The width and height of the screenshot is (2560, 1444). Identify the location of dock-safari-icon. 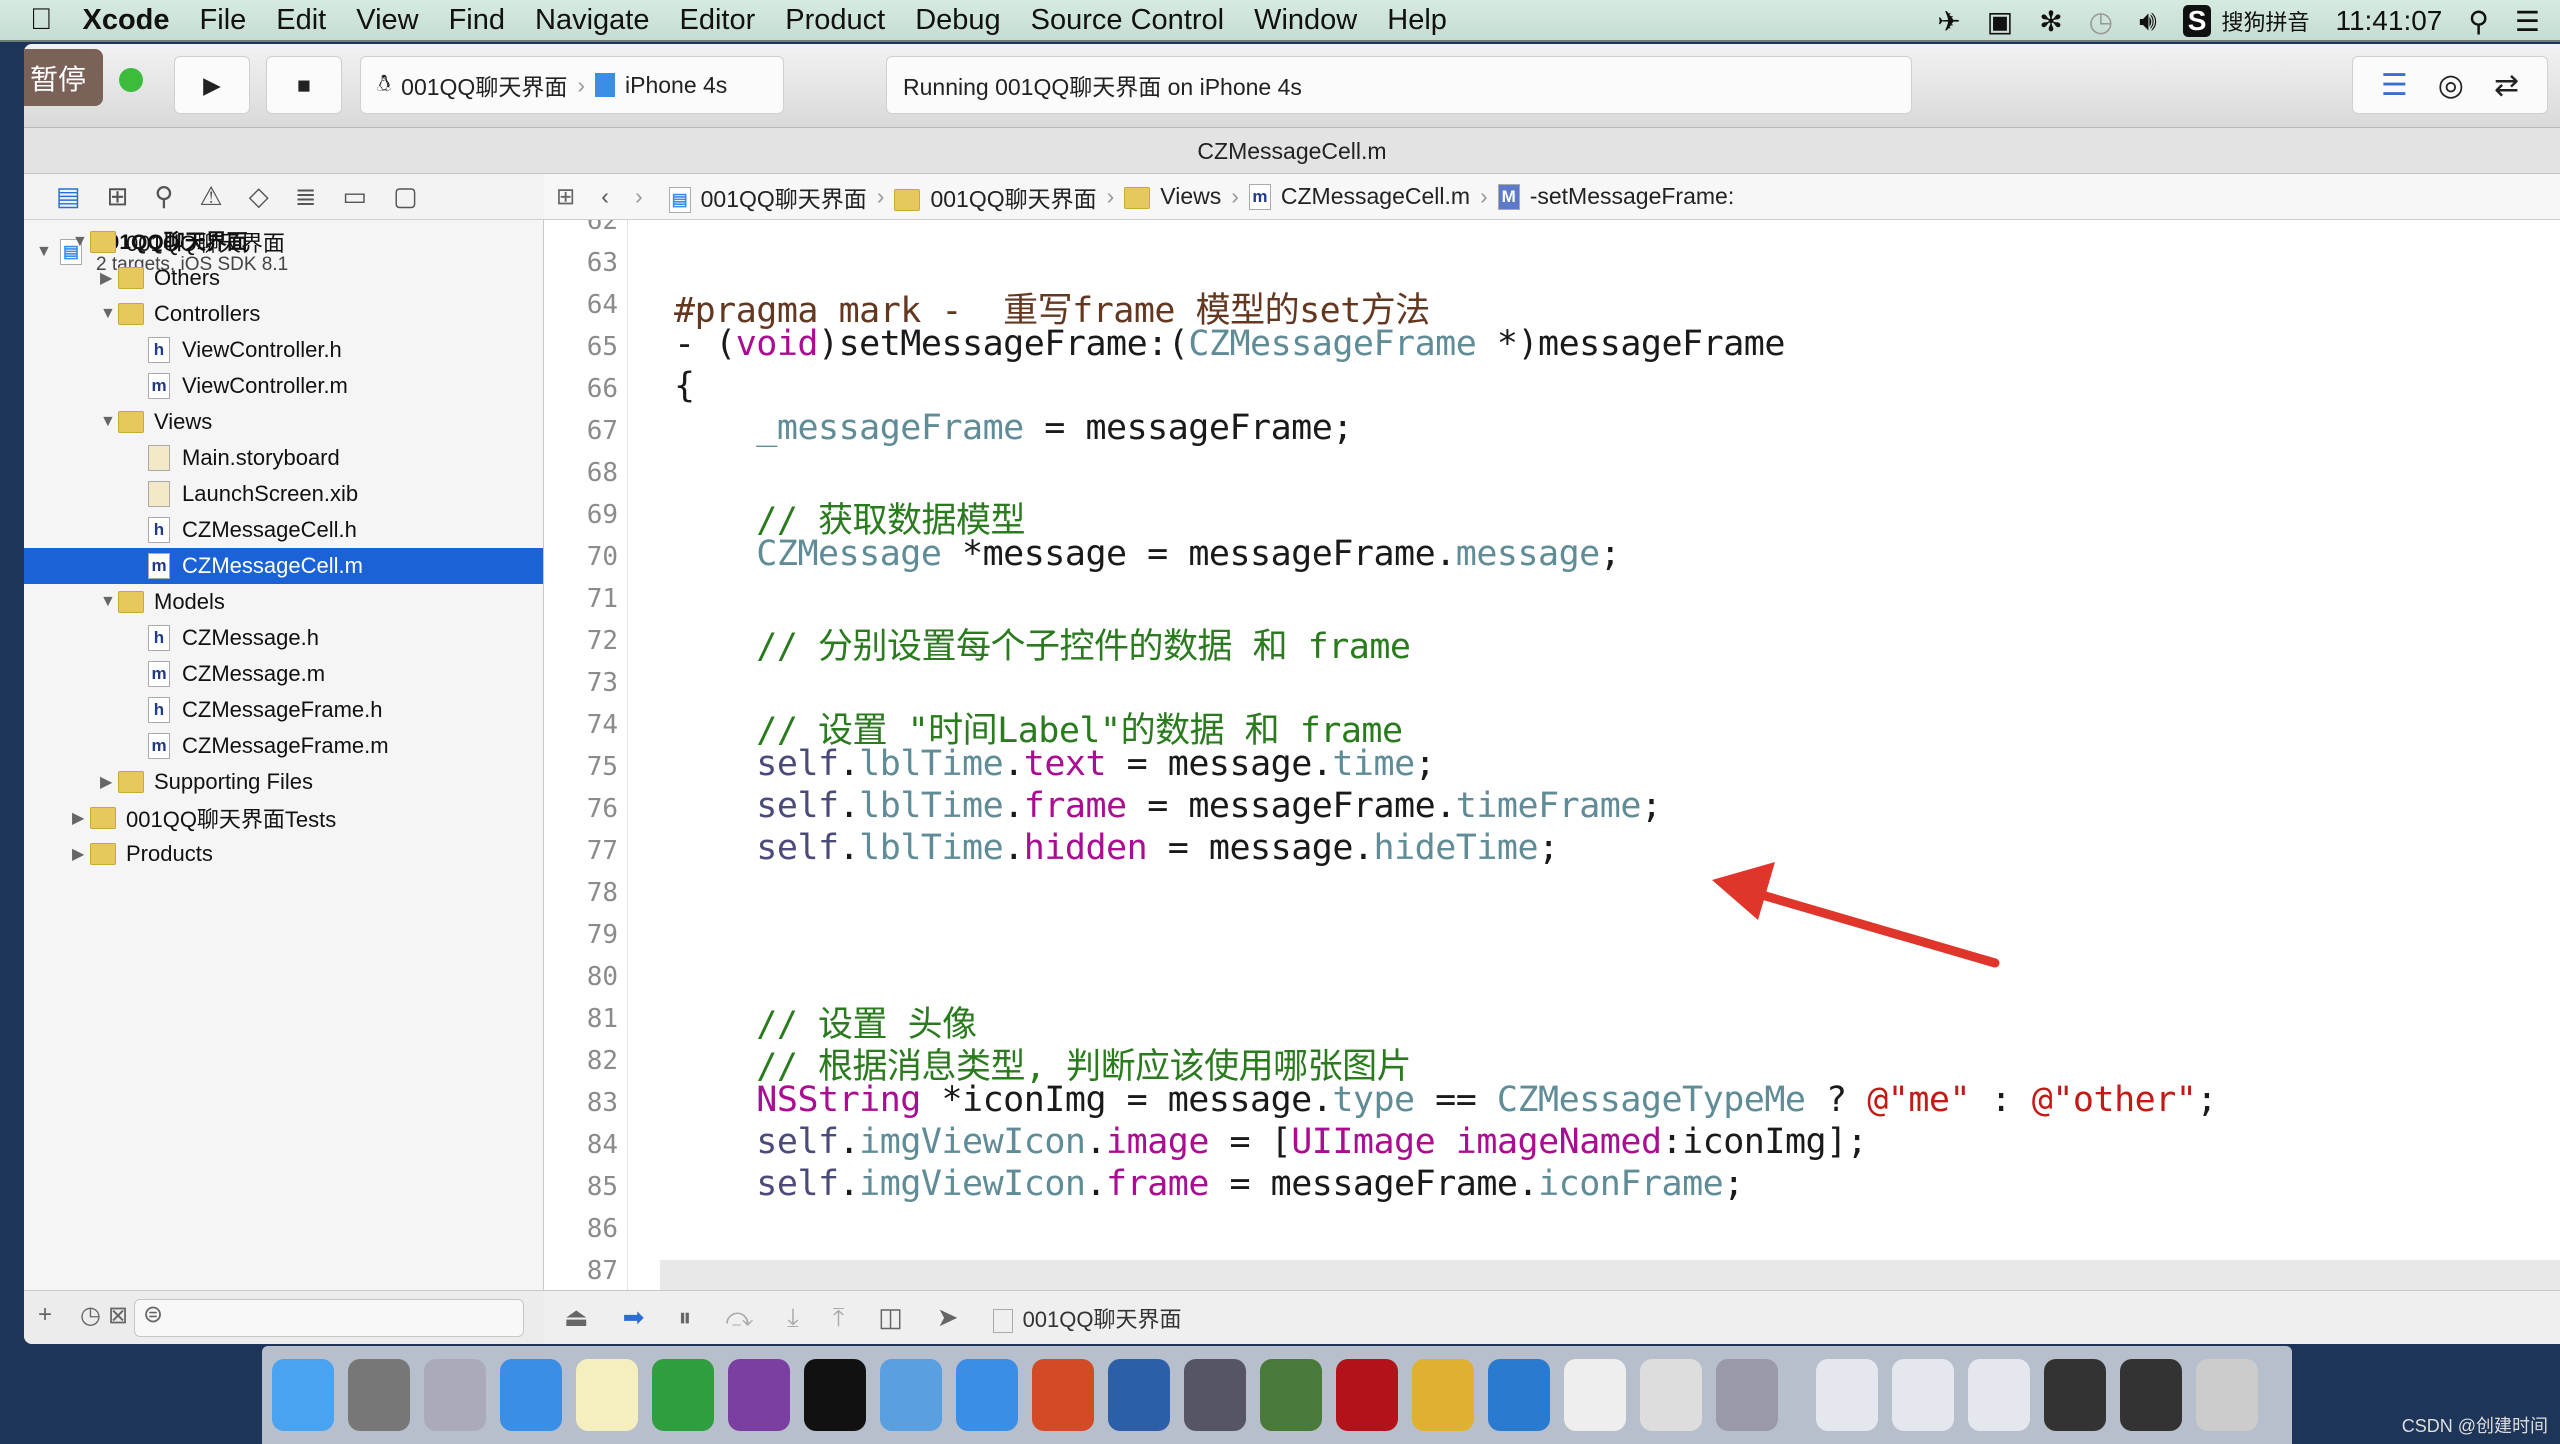
(531, 1395).